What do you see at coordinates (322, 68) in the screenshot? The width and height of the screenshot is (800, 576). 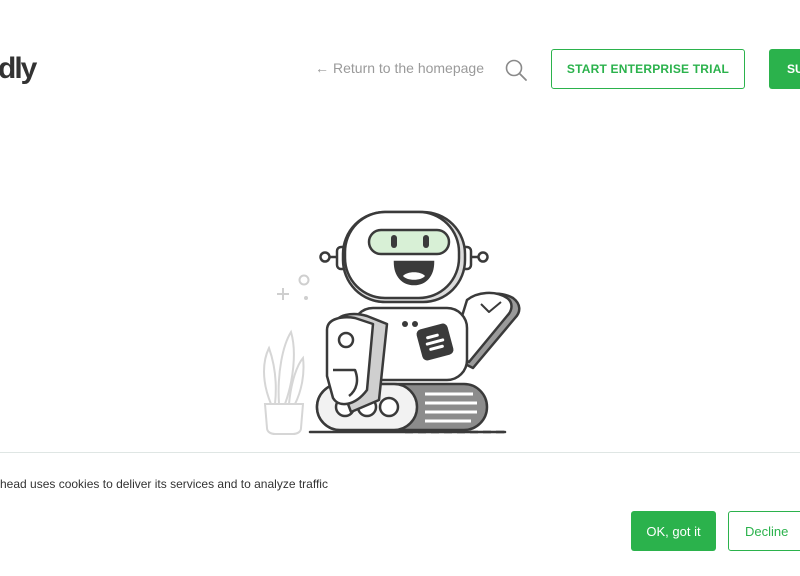 I see `arrow-left-icon: ←` at bounding box center [322, 68].